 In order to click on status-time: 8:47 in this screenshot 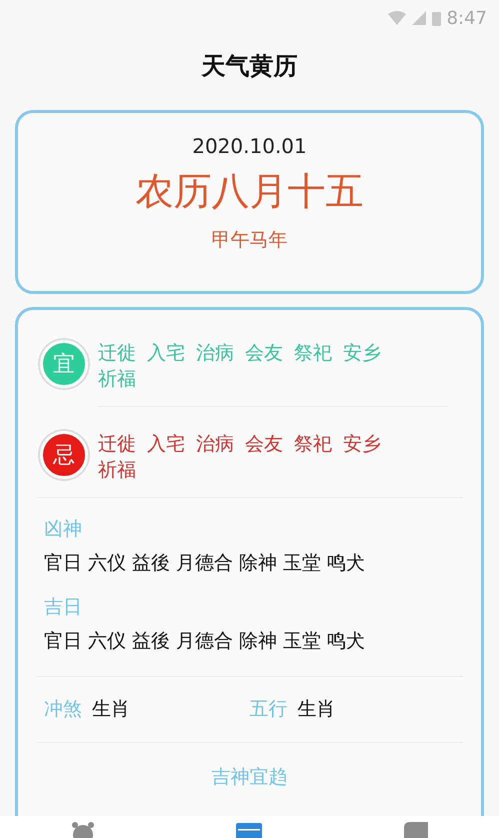, I will do `click(466, 18)`.